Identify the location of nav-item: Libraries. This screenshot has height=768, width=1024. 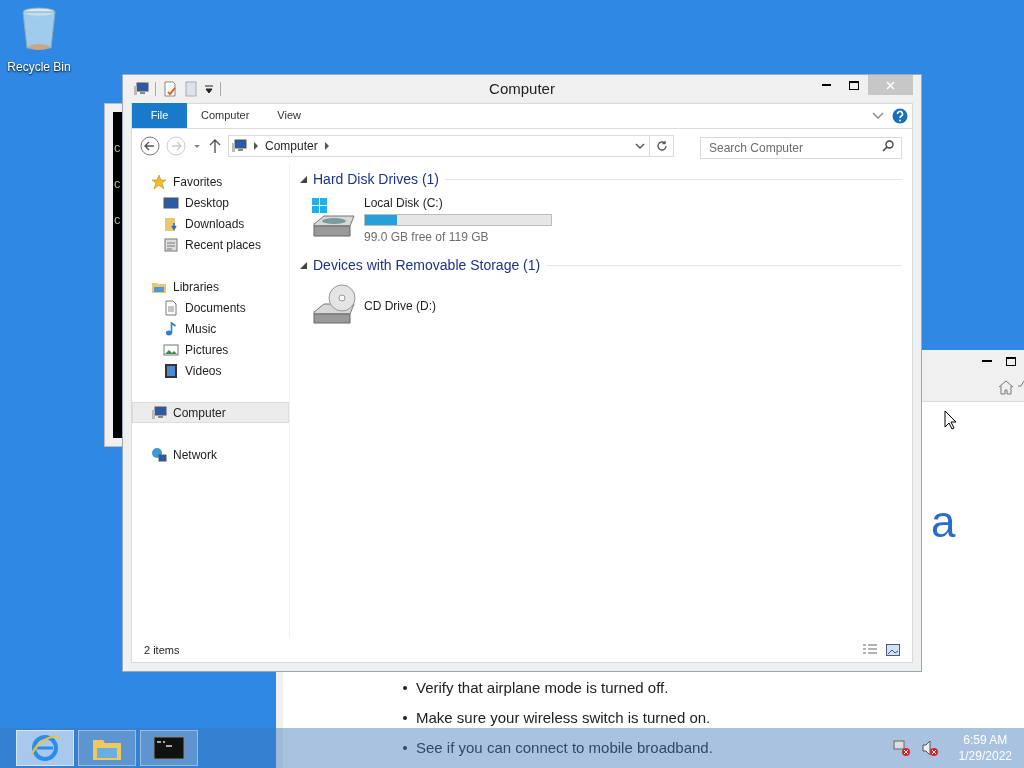
(210, 286).